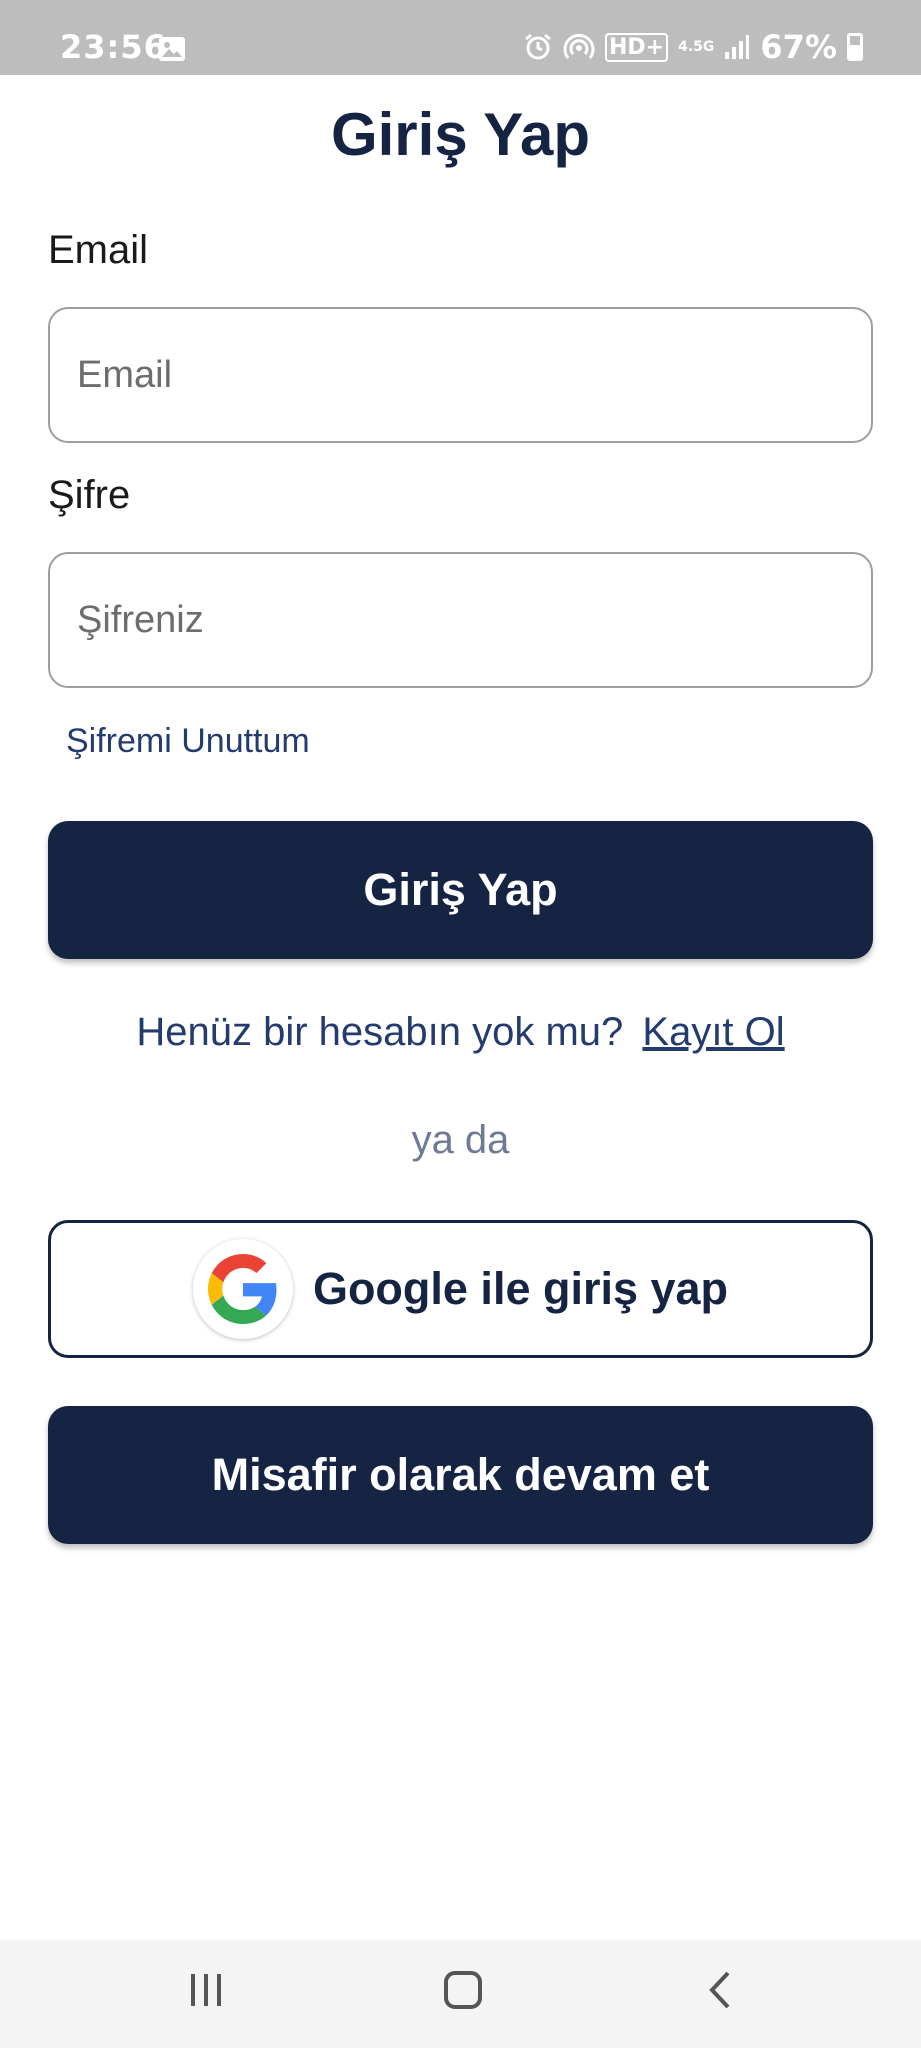  I want to click on home-icon, so click(463, 1990).